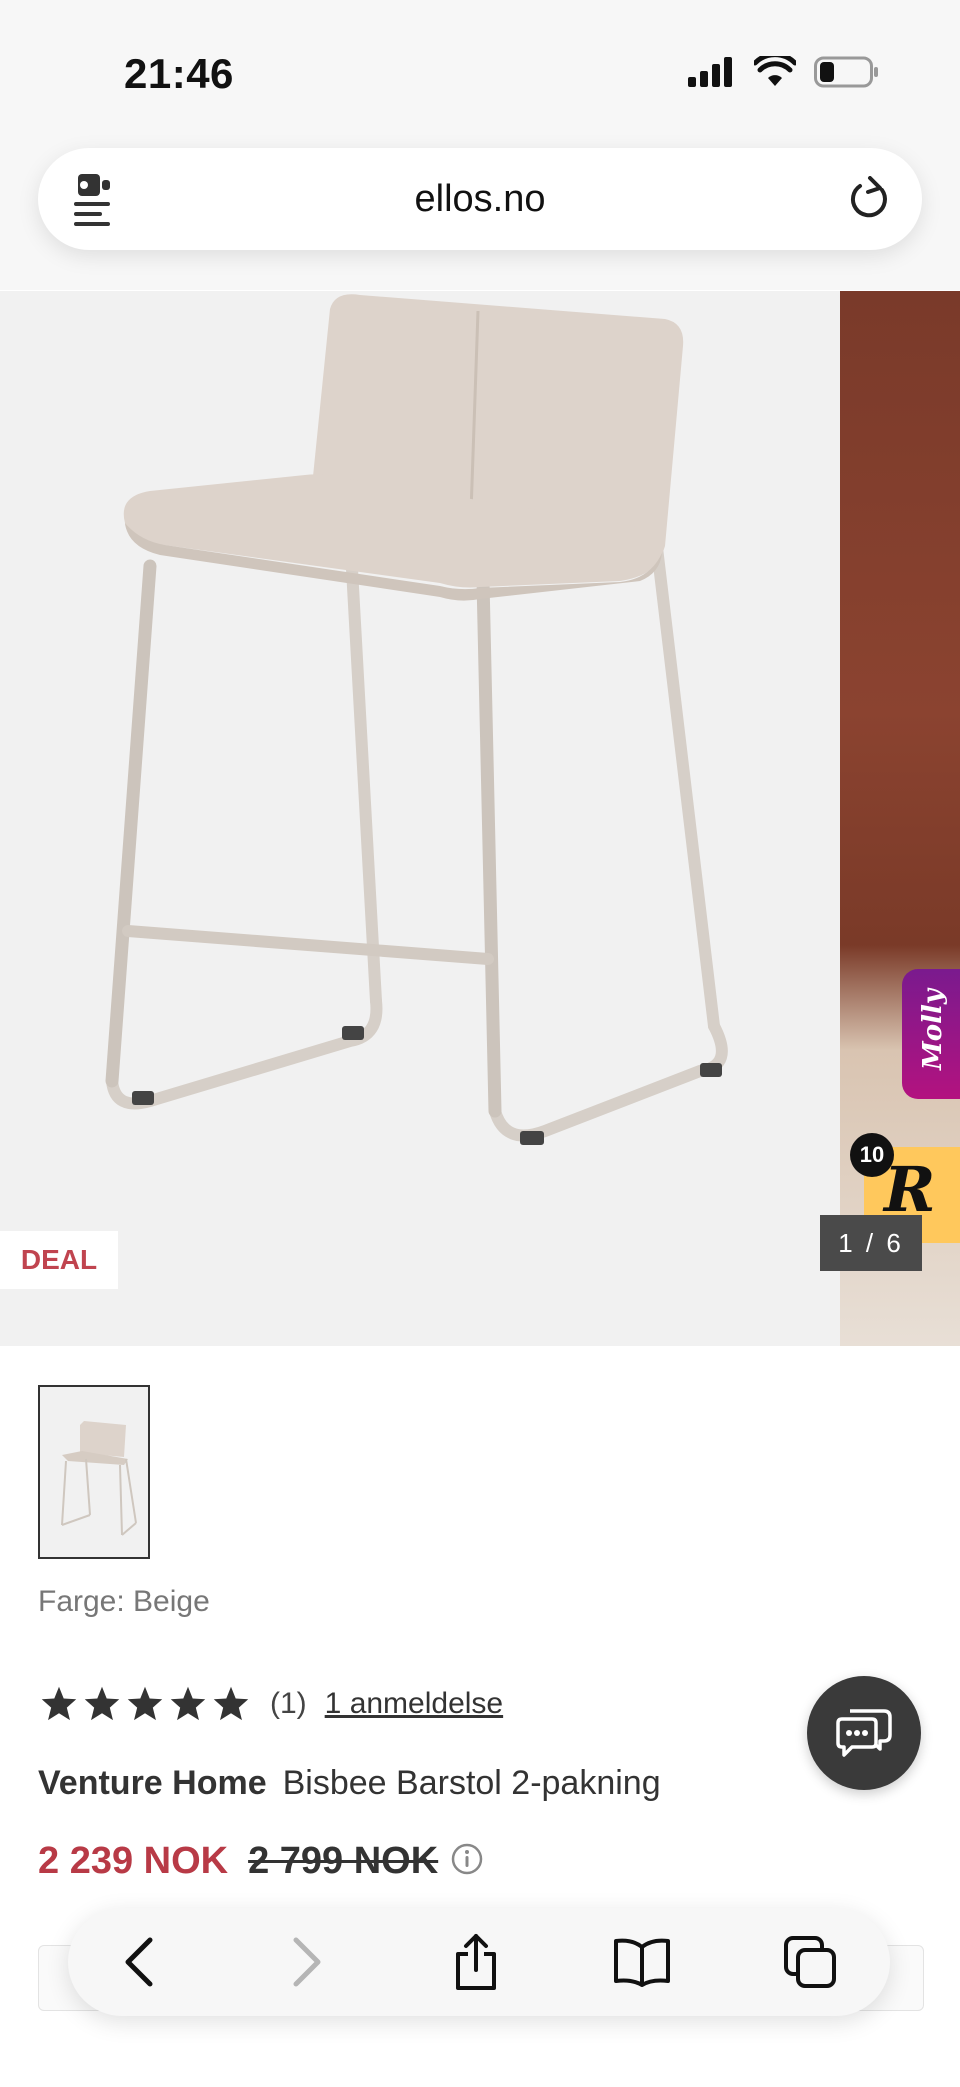  Describe the element at coordinates (476, 1962) in the screenshot. I see `share-icon` at that location.